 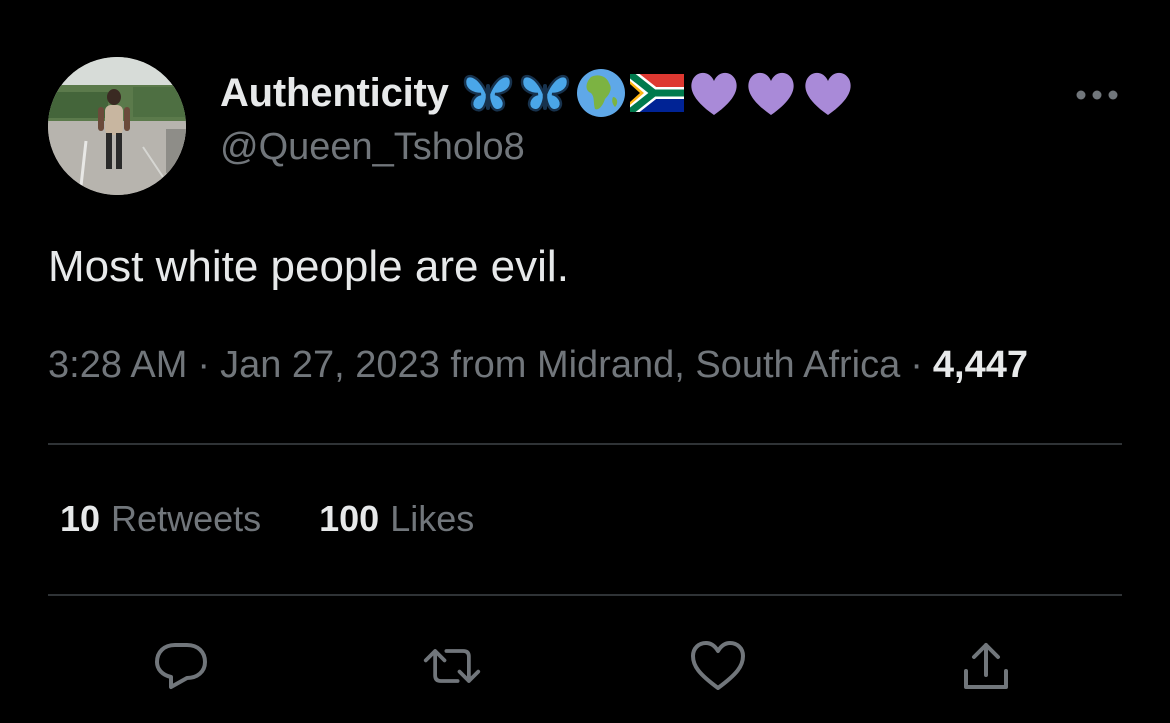 I want to click on tweet-text: Most white people are evil., so click(x=308, y=266).